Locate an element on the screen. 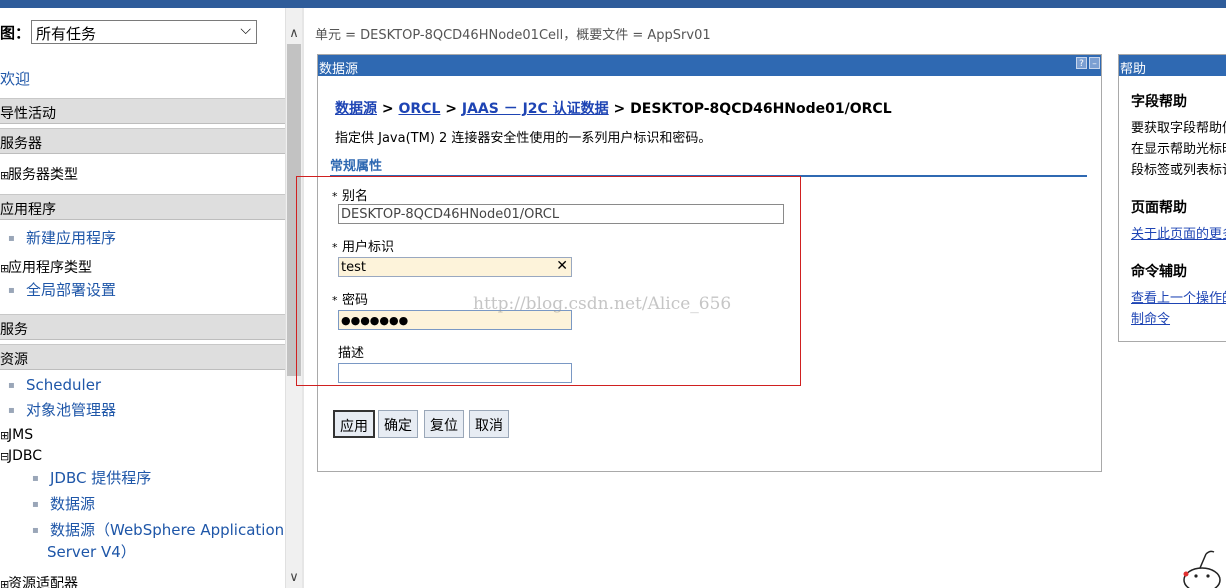 Image resolution: width=1226 pixels, height=588 pixels. command-assist-heading: 命令辅助 is located at coordinates (1159, 272).